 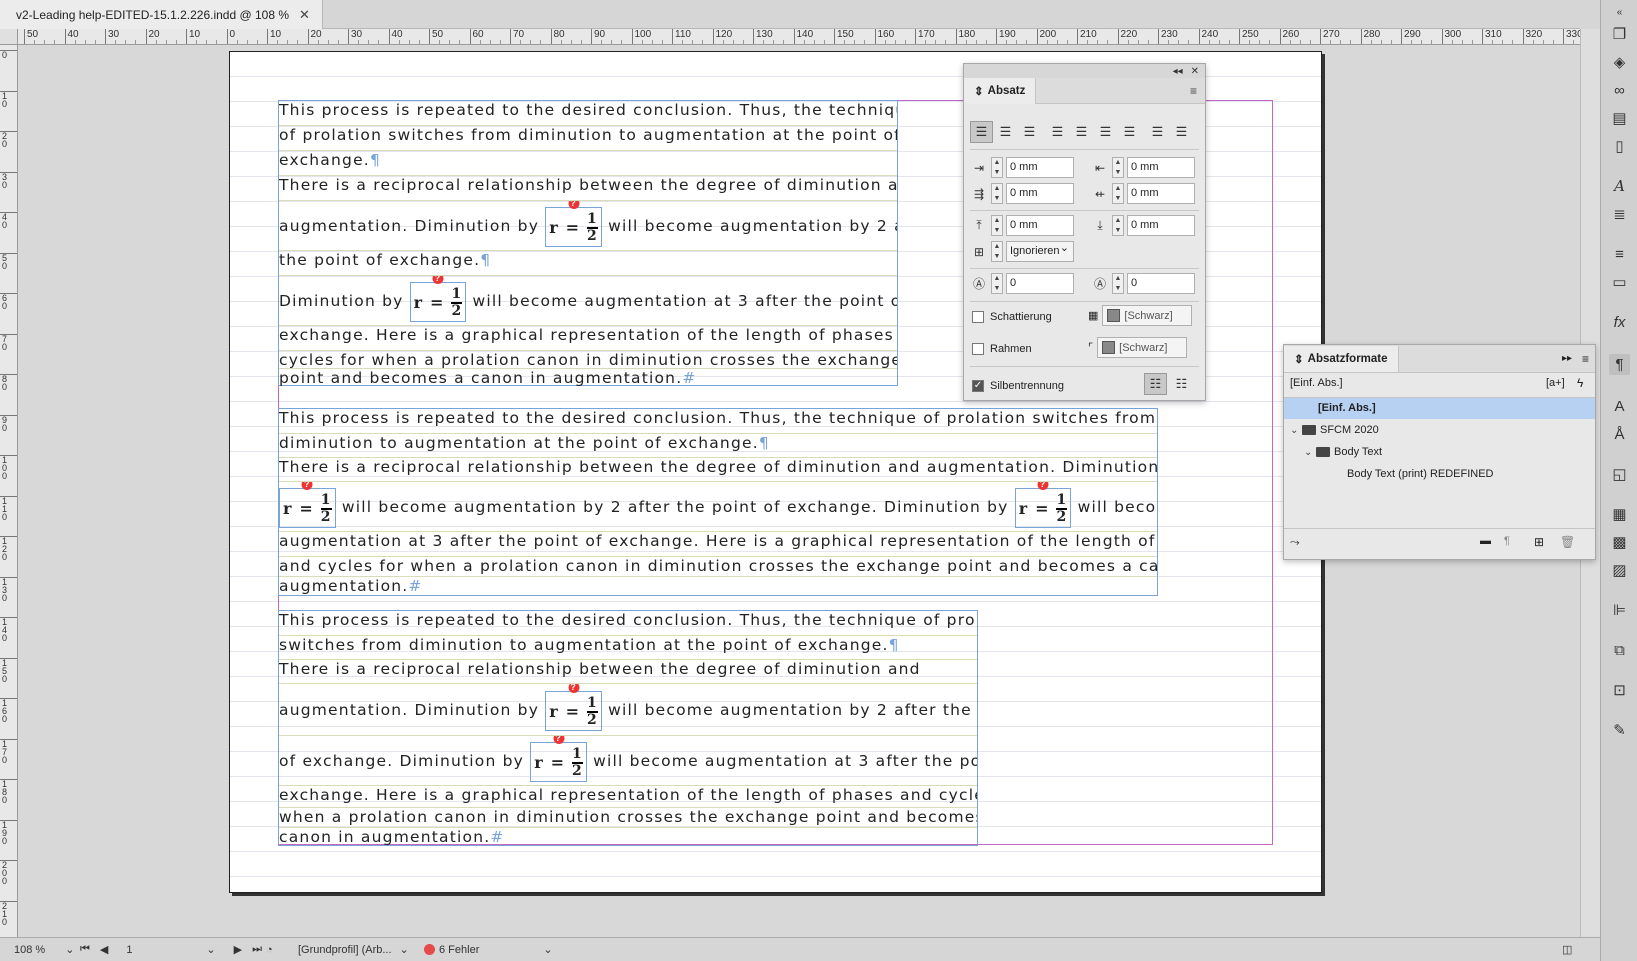 I want to click on preflight-errors: 6 Fehler ⌄, so click(x=488, y=949).